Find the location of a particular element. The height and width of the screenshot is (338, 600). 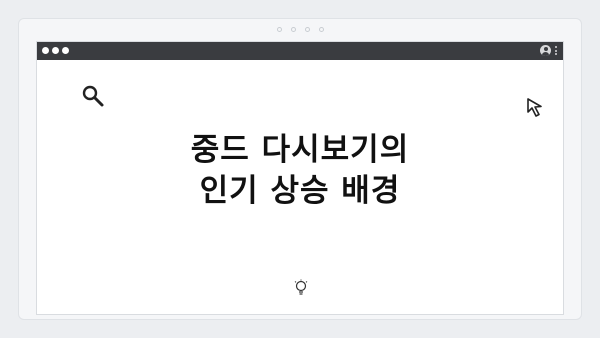

close-dot-button is located at coordinates (45, 50).